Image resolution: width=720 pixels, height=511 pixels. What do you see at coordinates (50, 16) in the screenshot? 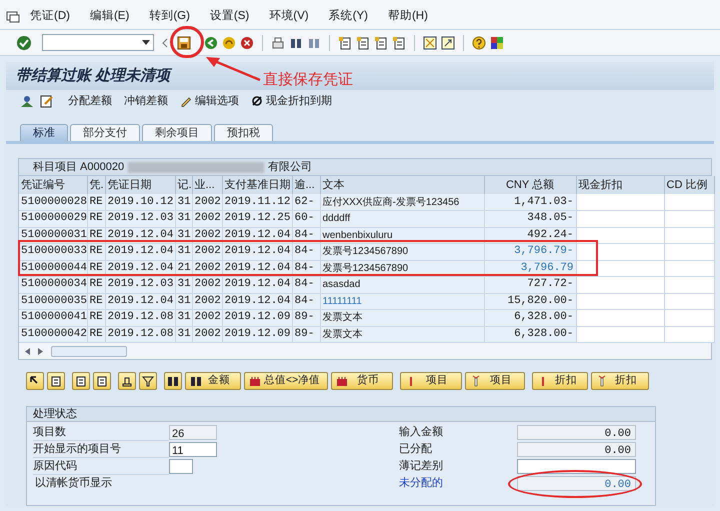
I see `menu-item: 凭证(D)` at bounding box center [50, 16].